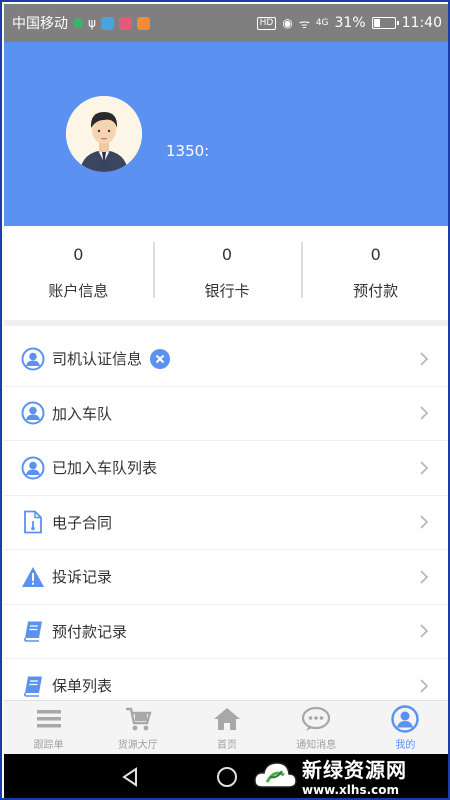  I want to click on stat-bank-card: 0 银行卡, so click(227, 273).